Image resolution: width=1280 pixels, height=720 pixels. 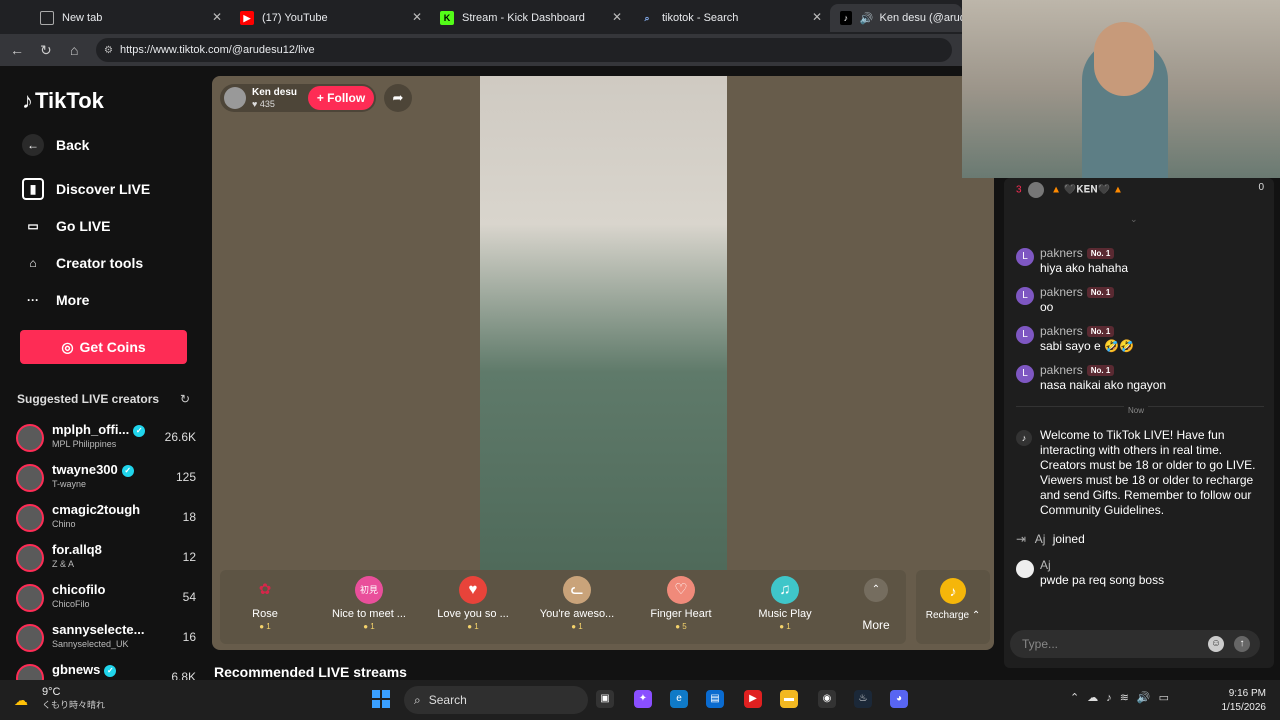 I want to click on chat-text: hiya ako hahaha, so click(x=1084, y=268).